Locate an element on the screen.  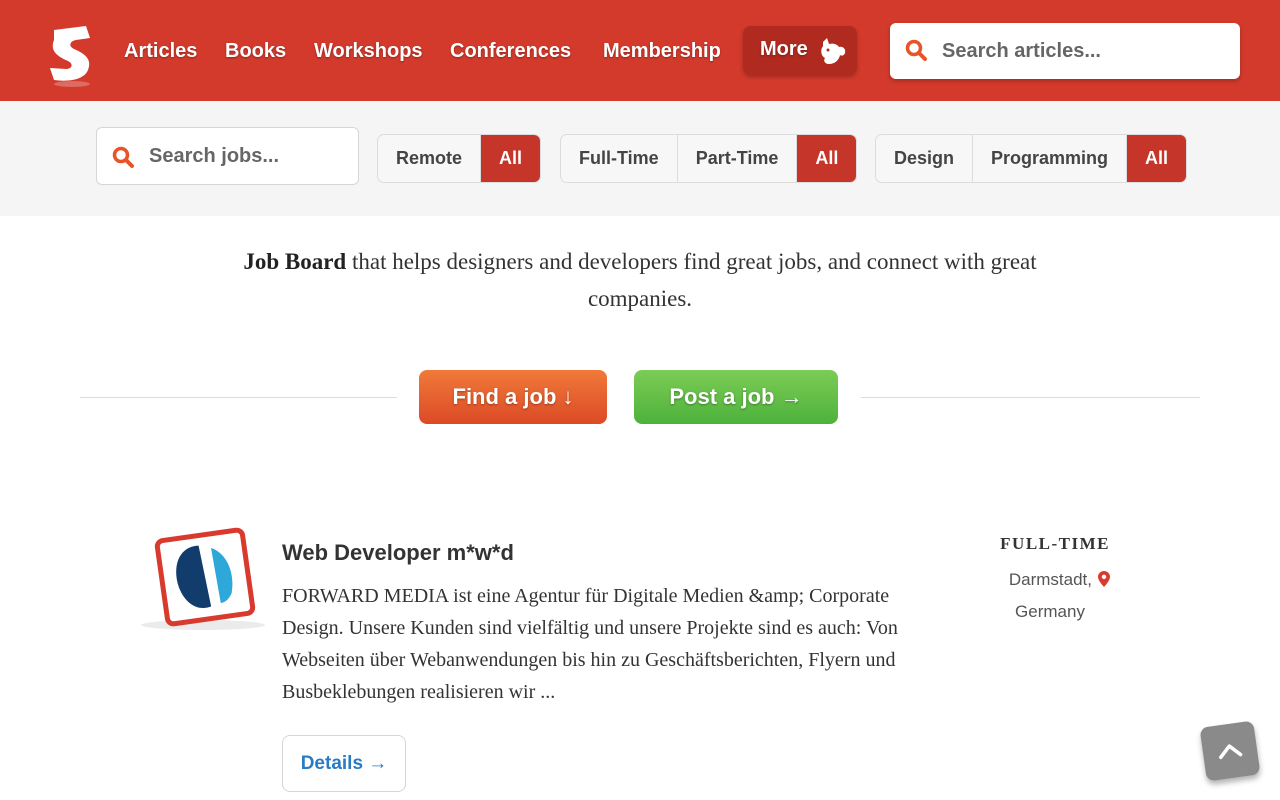
find-job-button: Find a job ↓ is located at coordinates (513, 397).